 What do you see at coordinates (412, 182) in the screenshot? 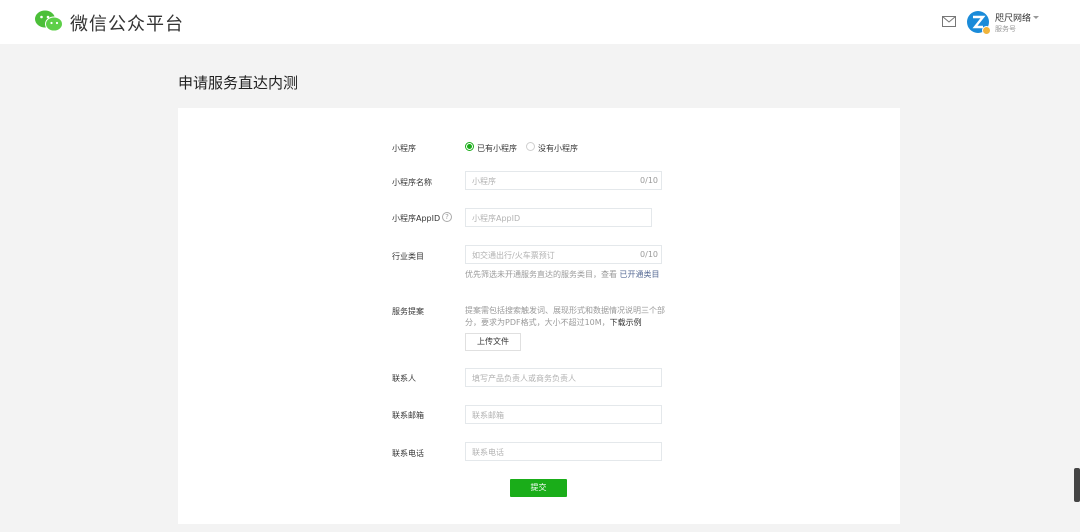
I see `name-label: 小程序名称` at bounding box center [412, 182].